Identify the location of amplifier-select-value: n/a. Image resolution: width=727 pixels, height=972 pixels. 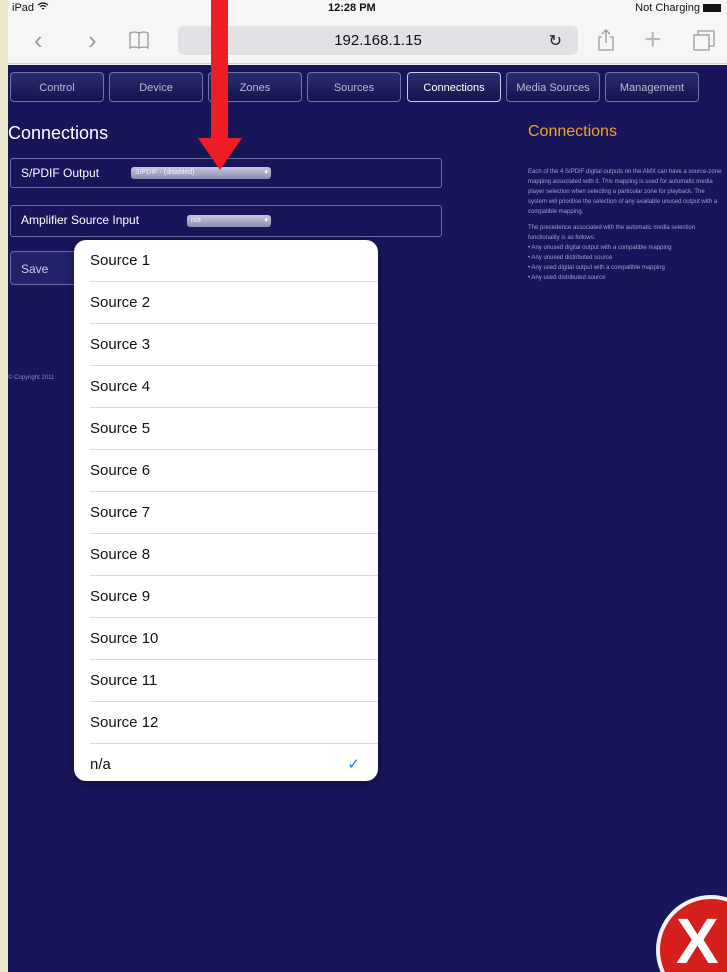
(196, 220).